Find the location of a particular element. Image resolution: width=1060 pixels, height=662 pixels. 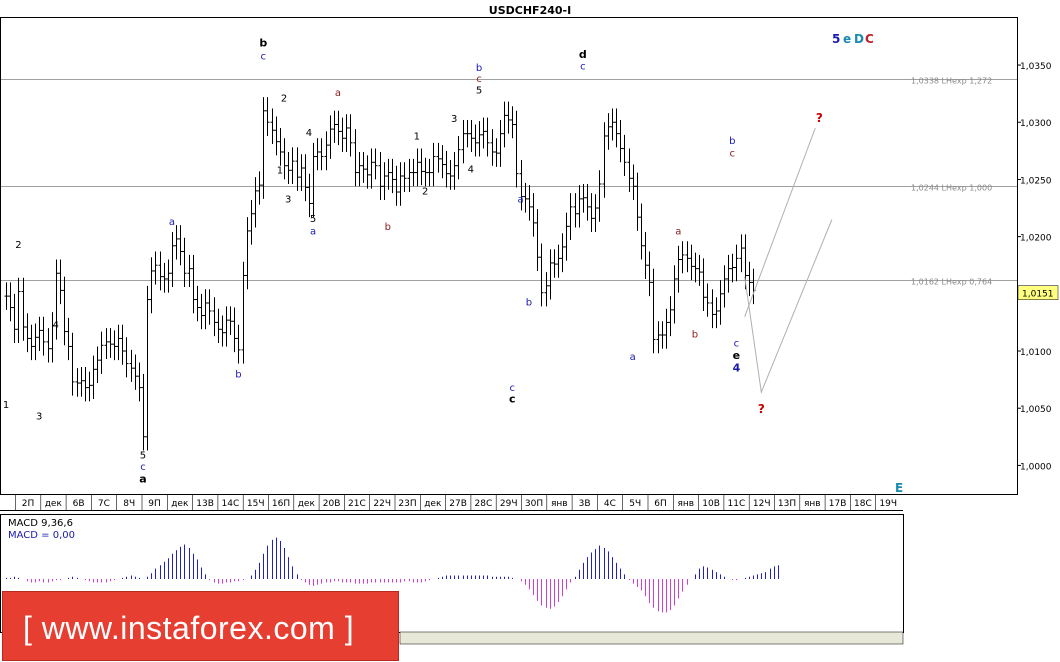

x-tick-label: 5Ч is located at coordinates (635, 504).